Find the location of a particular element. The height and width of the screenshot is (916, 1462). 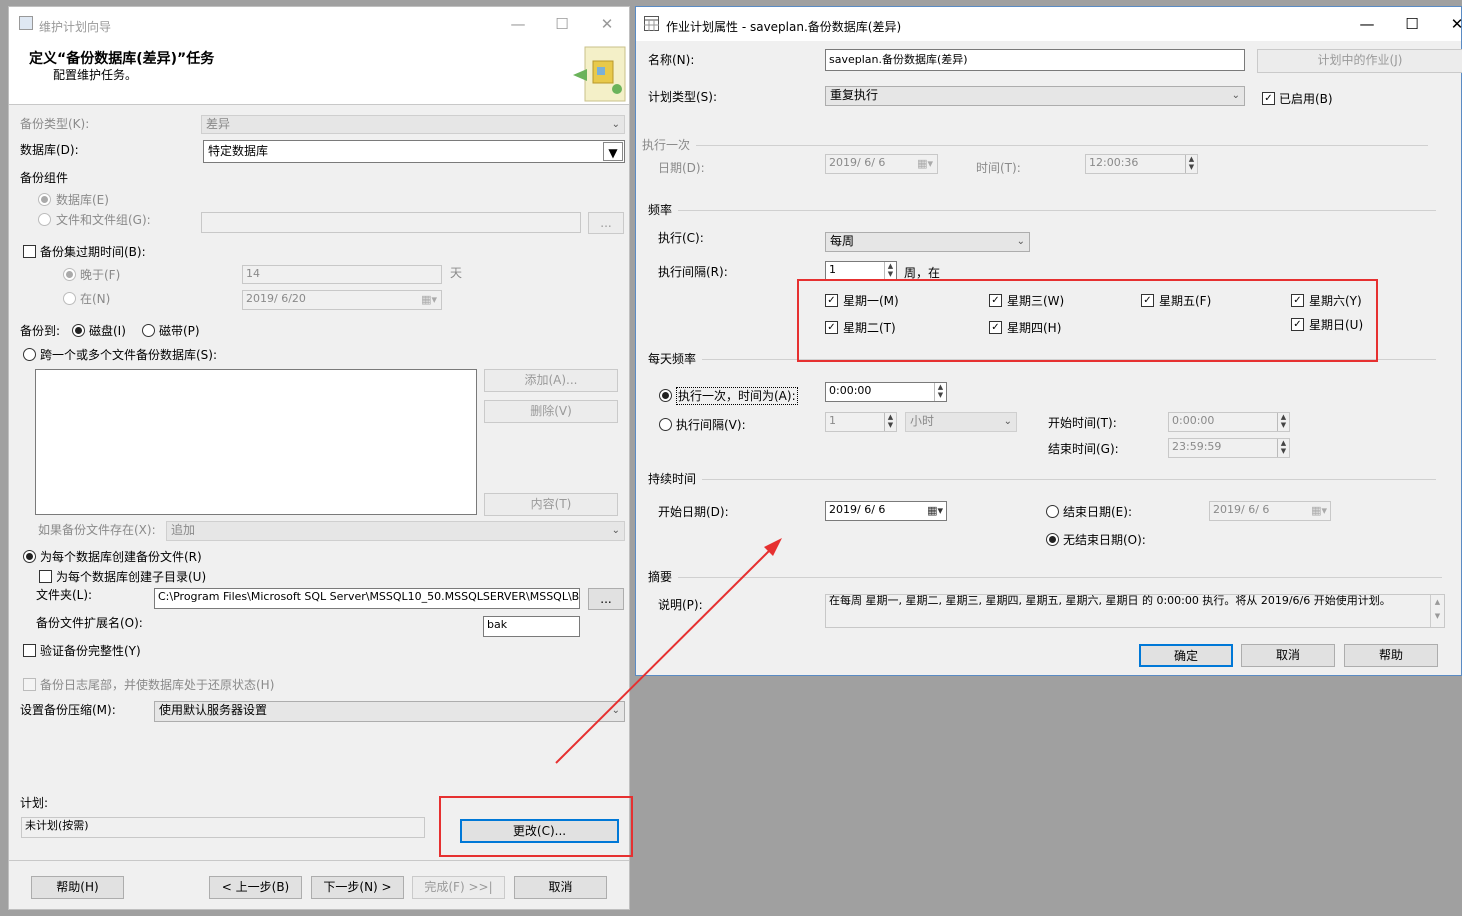

annotation-arrow is located at coordinates (668, 651).